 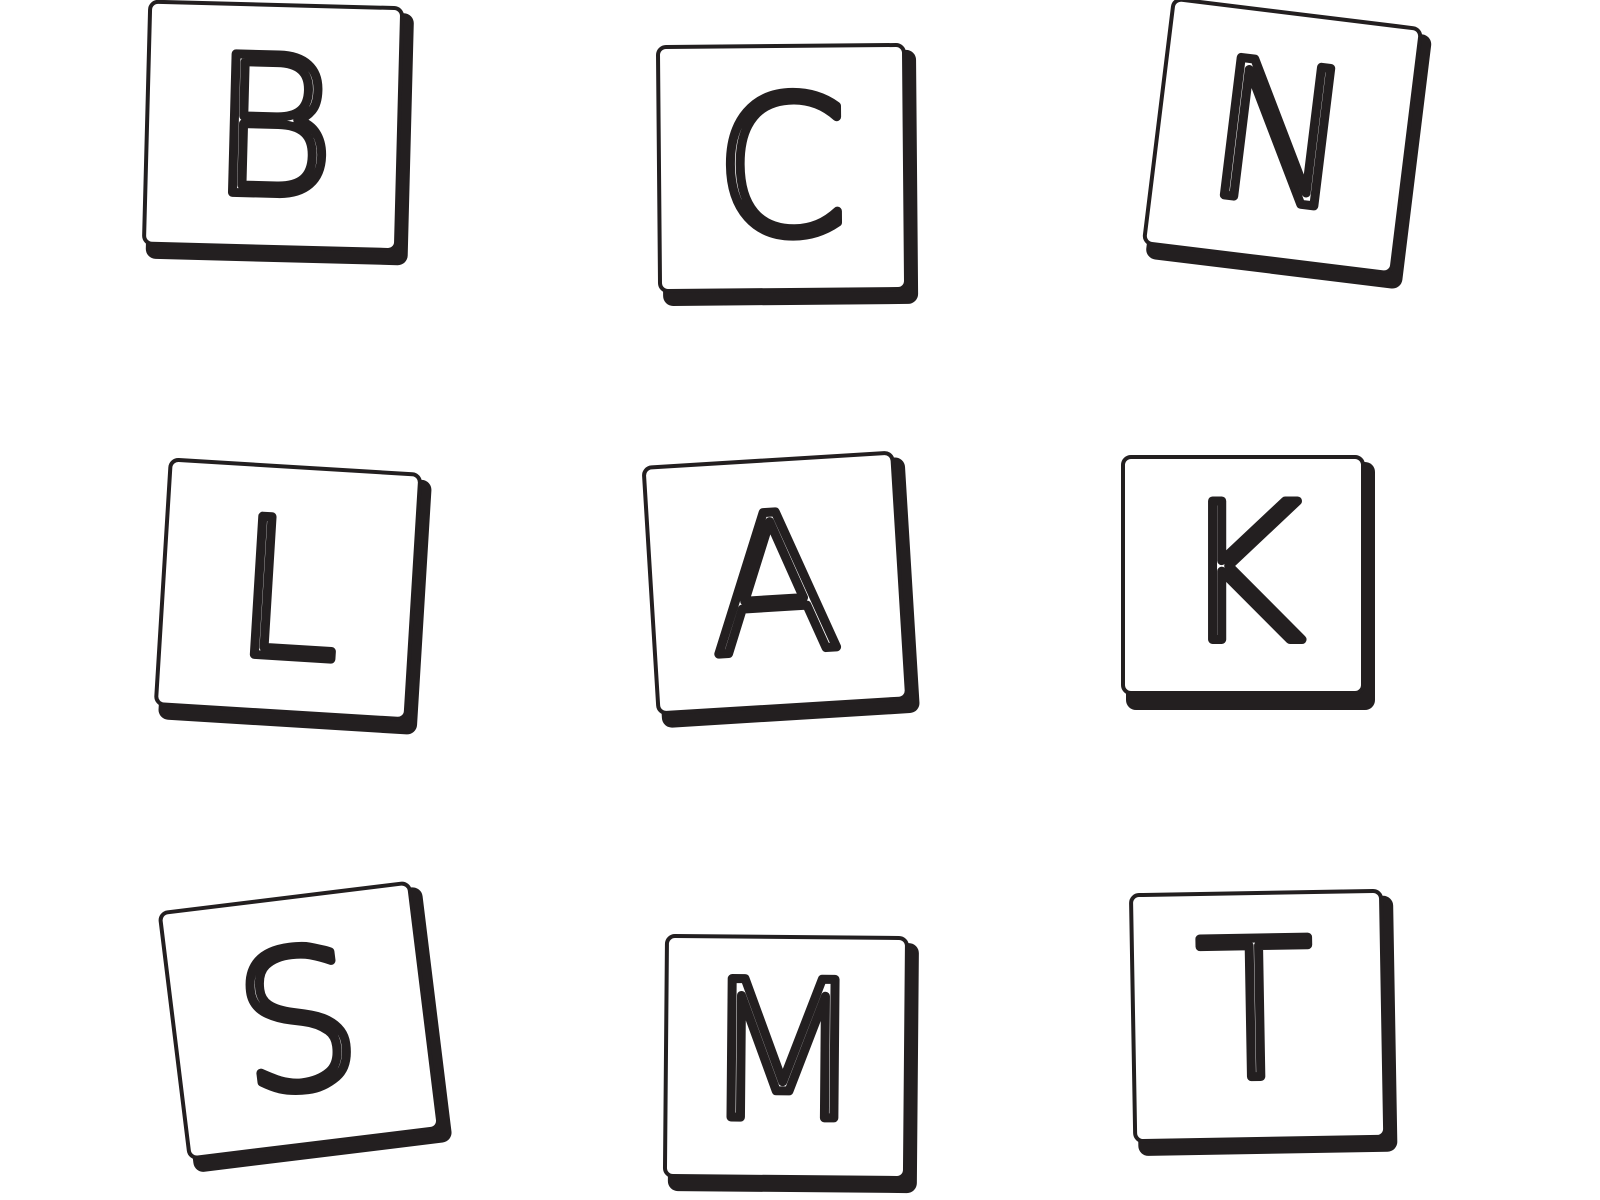 I want to click on block-m: M, so click(x=790, y=1064).